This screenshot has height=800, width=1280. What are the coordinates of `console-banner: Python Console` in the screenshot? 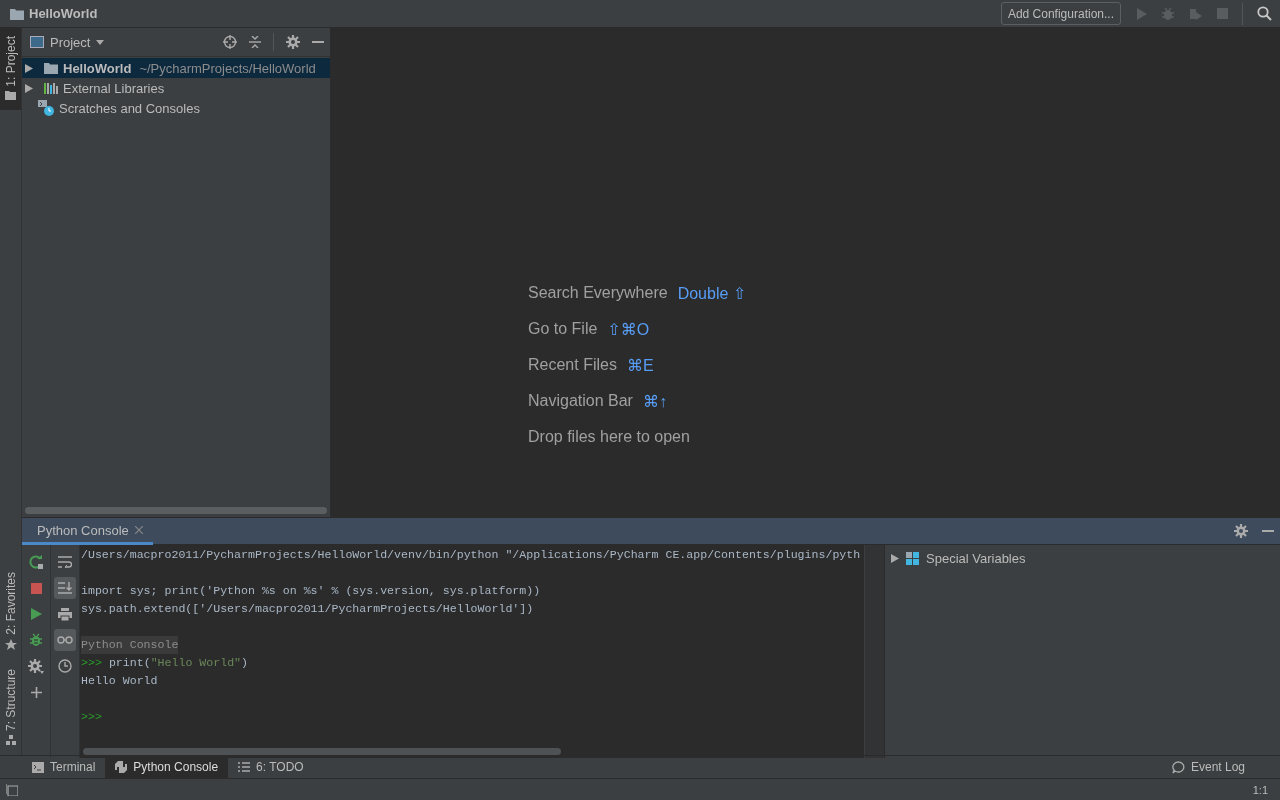 It's located at (130, 645).